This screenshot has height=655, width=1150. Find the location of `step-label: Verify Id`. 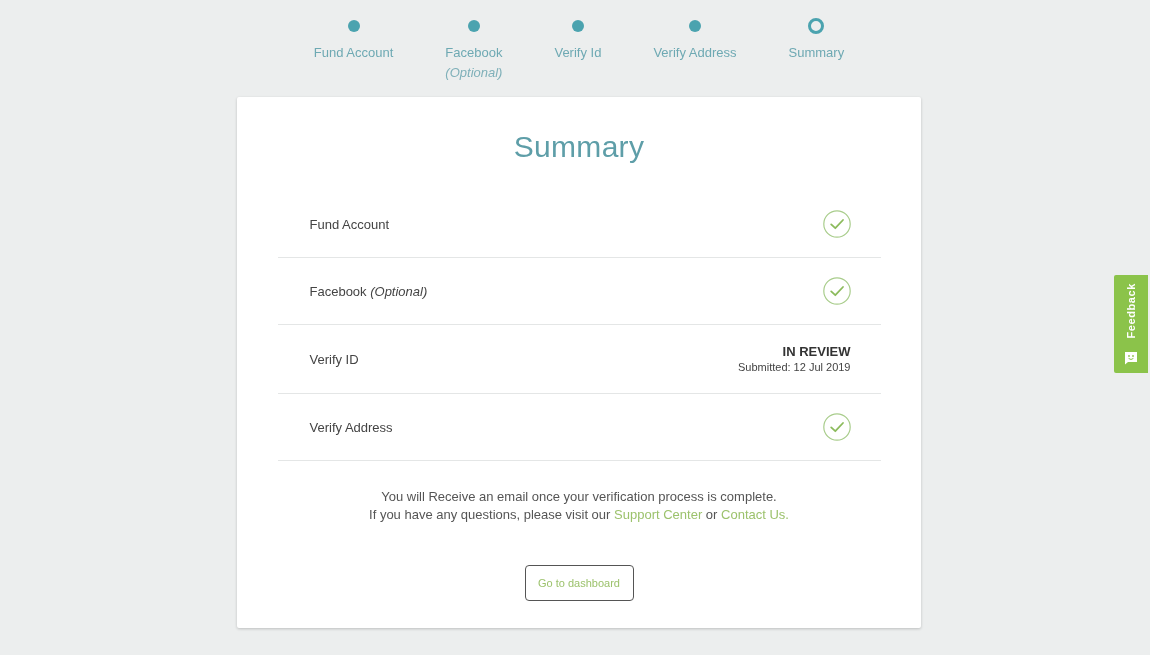

step-label: Verify Id is located at coordinates (578, 53).